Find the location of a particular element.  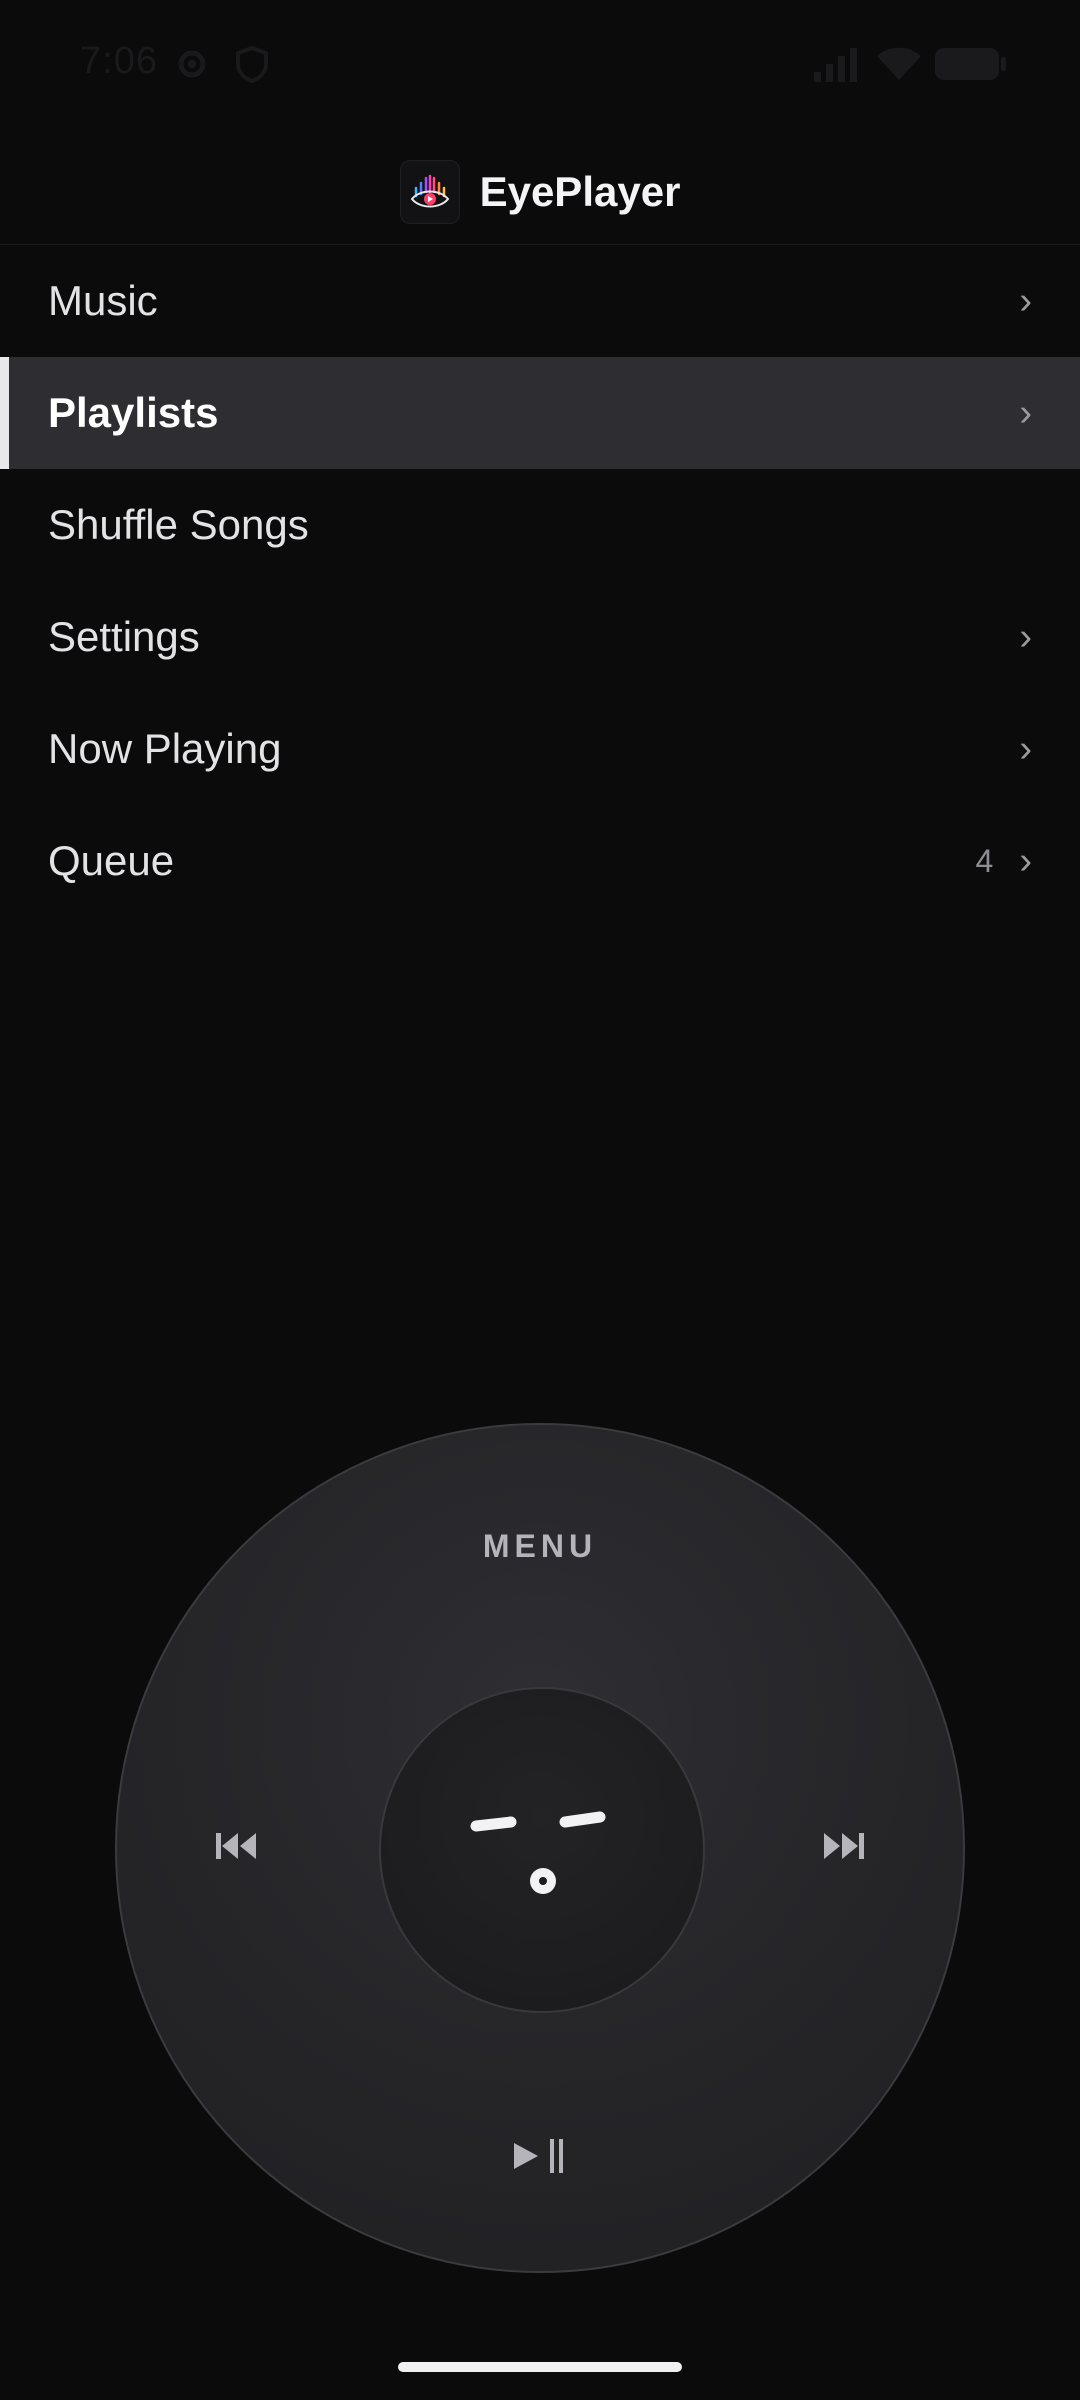

menu-item-label: Playlists is located at coordinates (133, 412).